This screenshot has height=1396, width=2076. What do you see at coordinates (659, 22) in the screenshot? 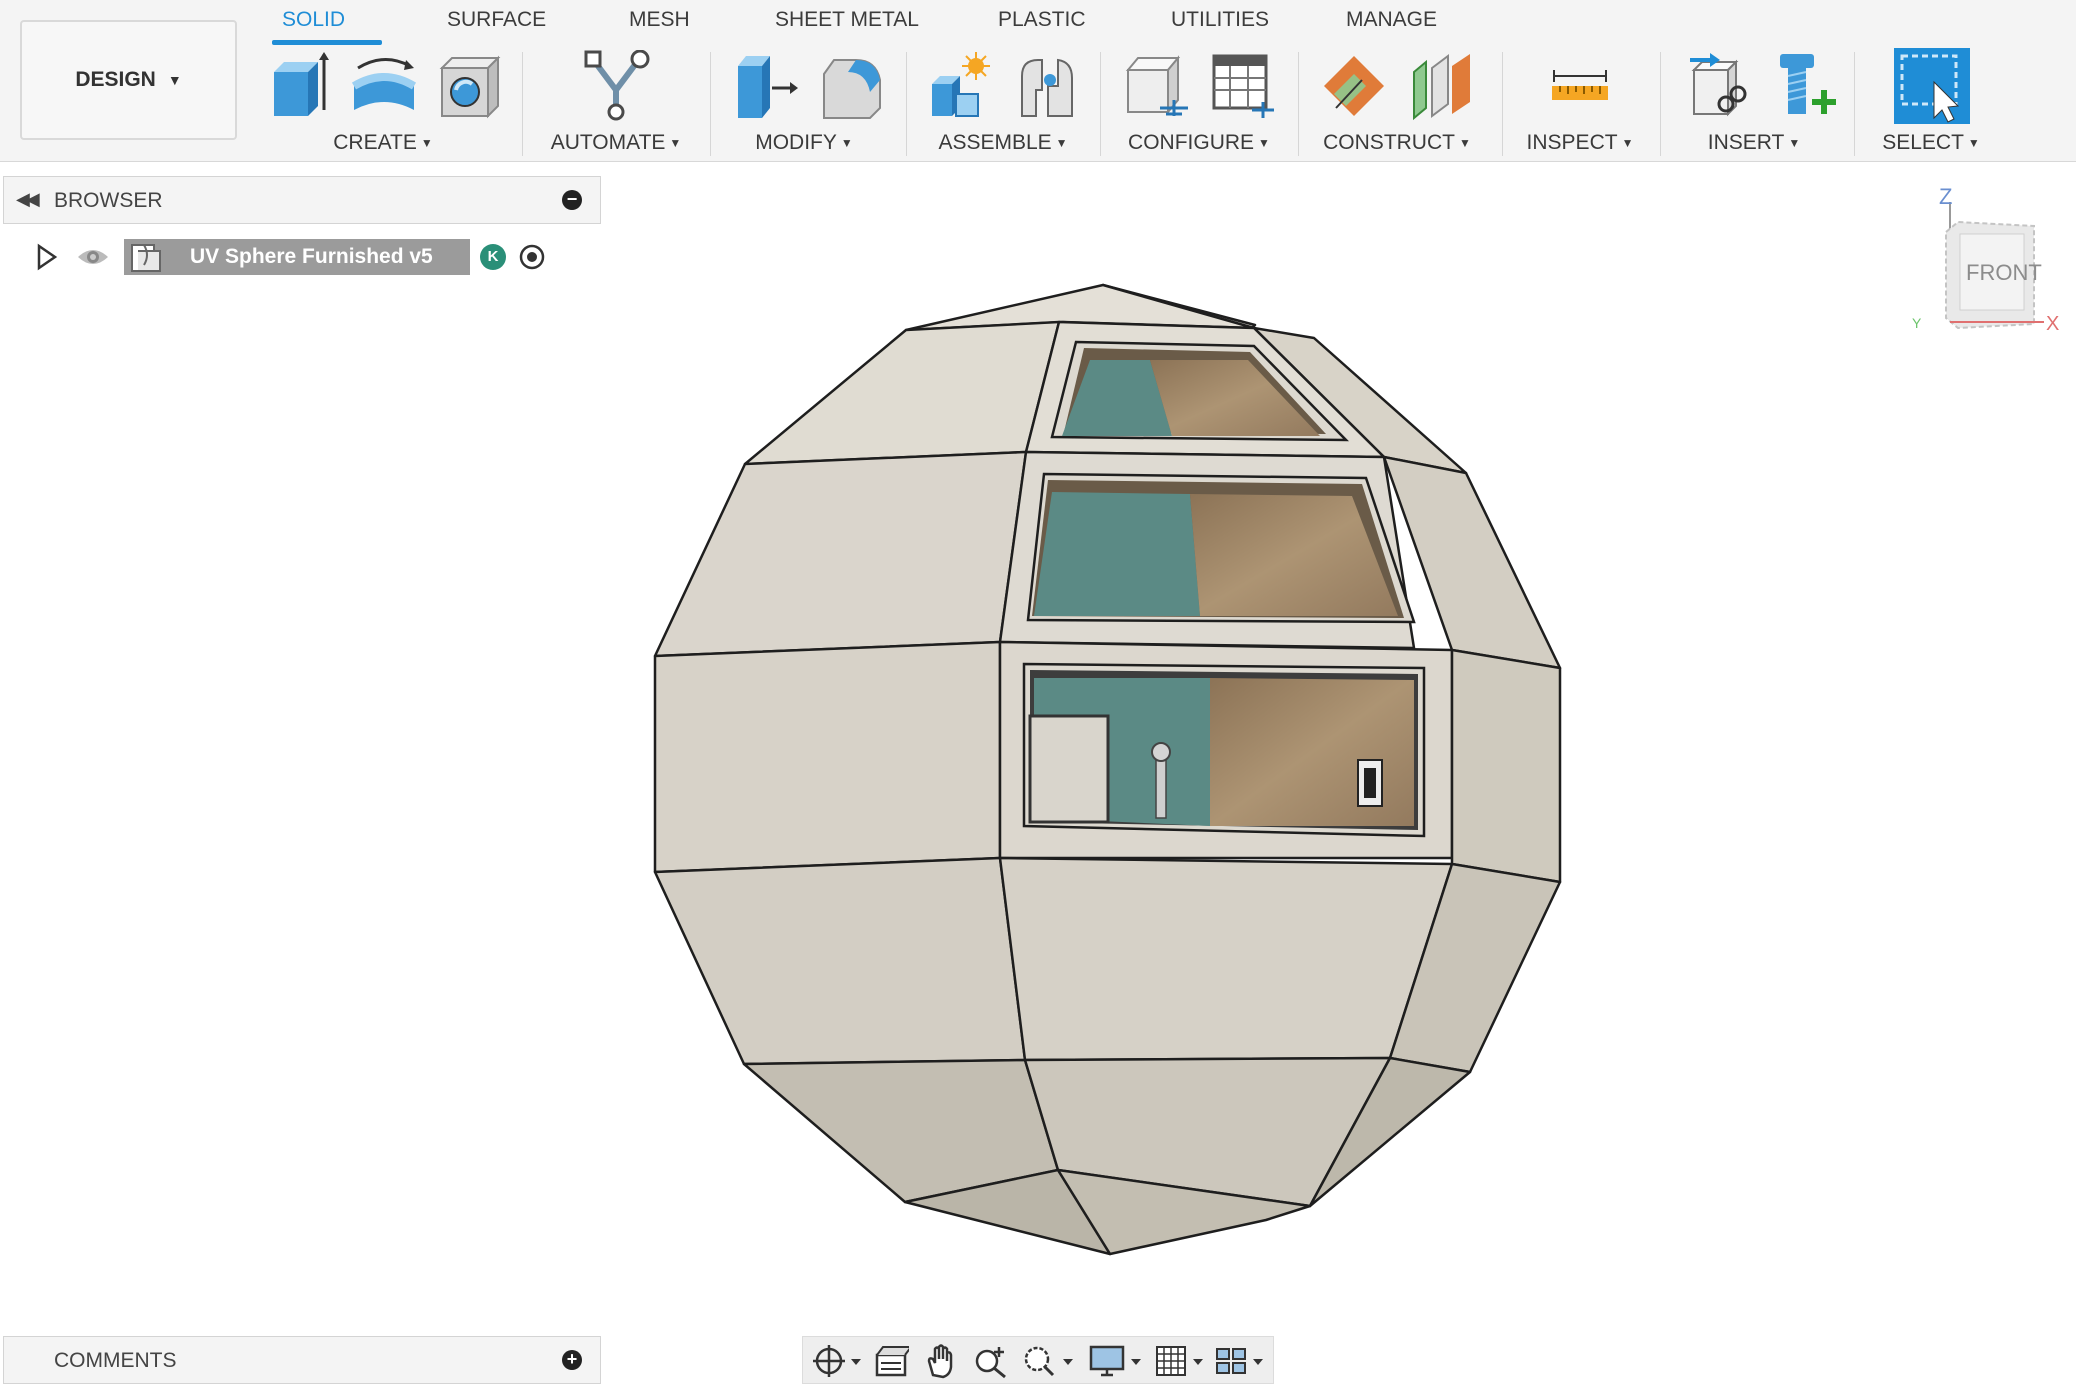
I see `tab-mesh: MESH` at bounding box center [659, 22].